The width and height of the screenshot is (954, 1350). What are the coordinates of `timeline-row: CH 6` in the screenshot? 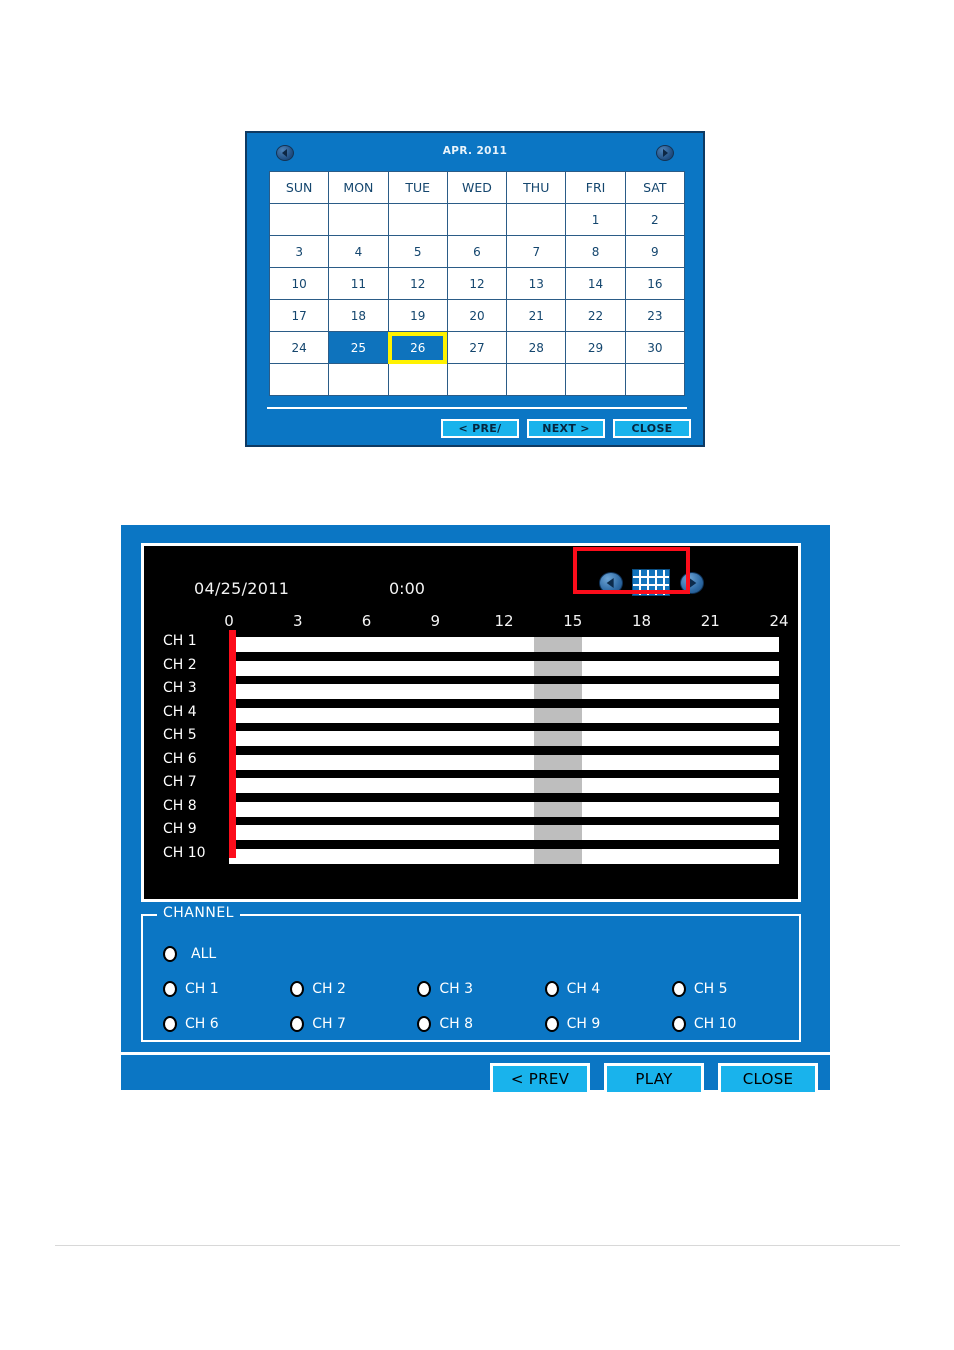 It's located at (471, 762).